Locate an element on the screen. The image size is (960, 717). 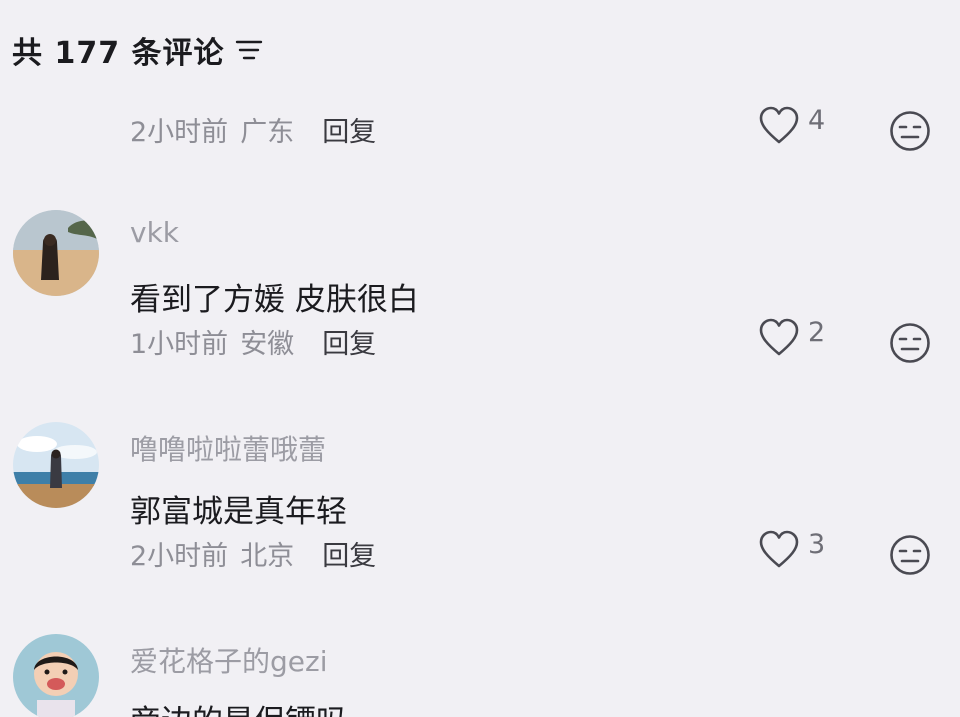
comment-username: 噜噜啦啦蕾哦蕾 is located at coordinates (228, 448).